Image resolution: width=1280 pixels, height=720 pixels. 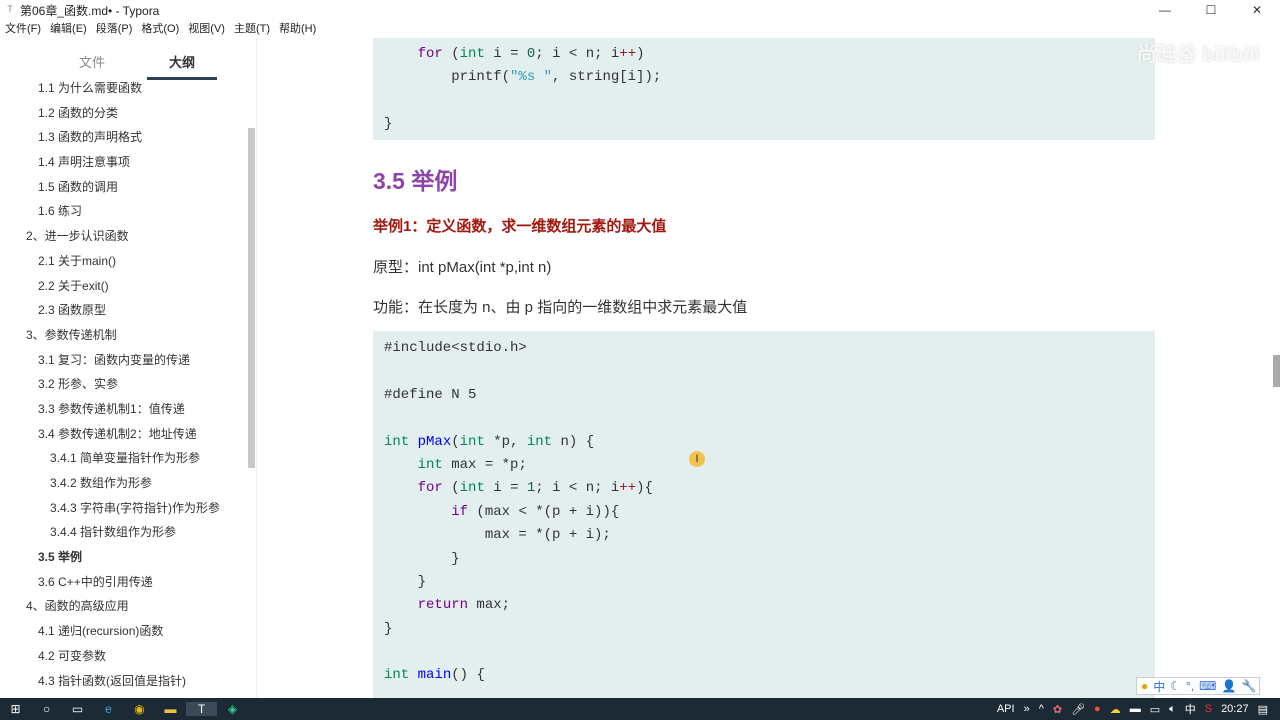 I want to click on menu-item: 段落(P), so click(x=114, y=29).